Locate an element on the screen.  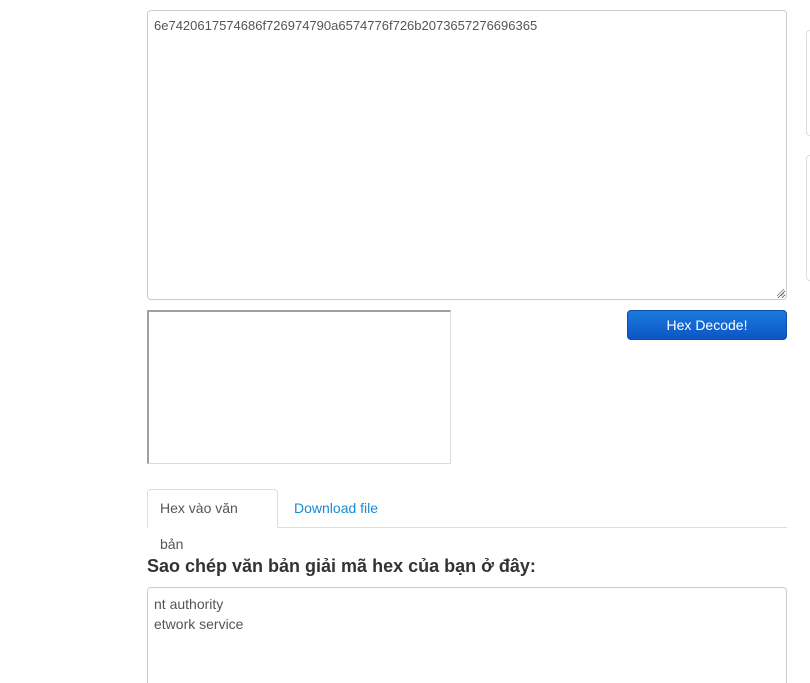
output-line: nt authority is located at coordinates (189, 604).